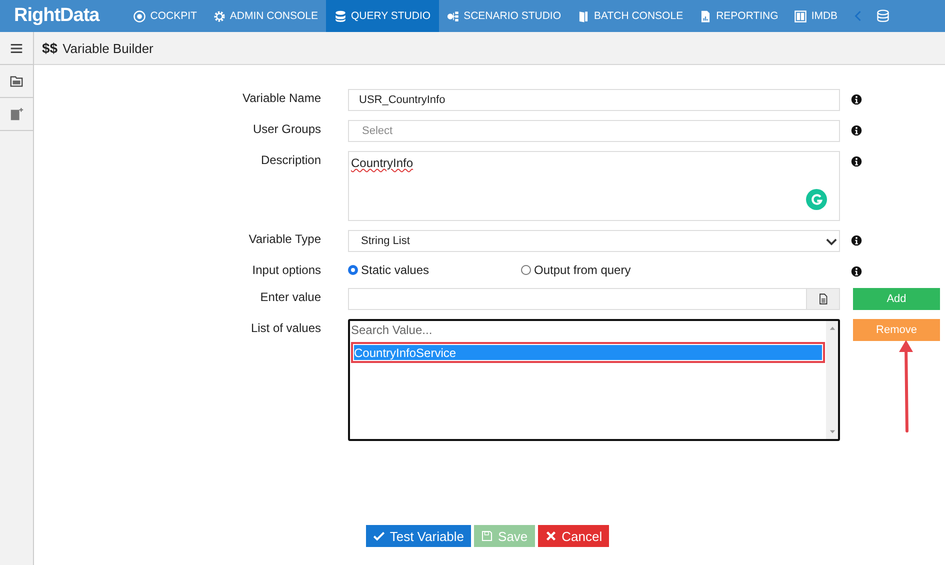 The image size is (945, 565). Describe the element at coordinates (219, 16) in the screenshot. I see `settings-icon` at that location.